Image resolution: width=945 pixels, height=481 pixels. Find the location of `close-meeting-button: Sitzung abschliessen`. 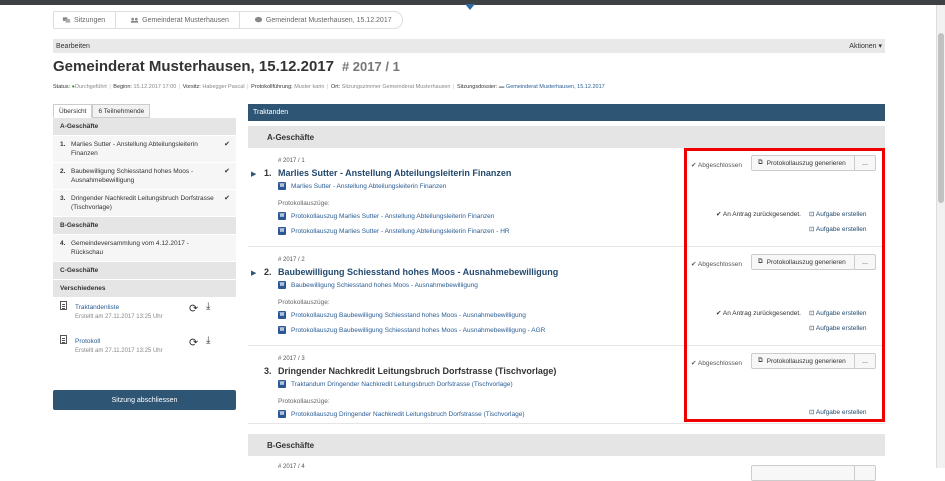

close-meeting-button: Sitzung abschliessen is located at coordinates (144, 400).